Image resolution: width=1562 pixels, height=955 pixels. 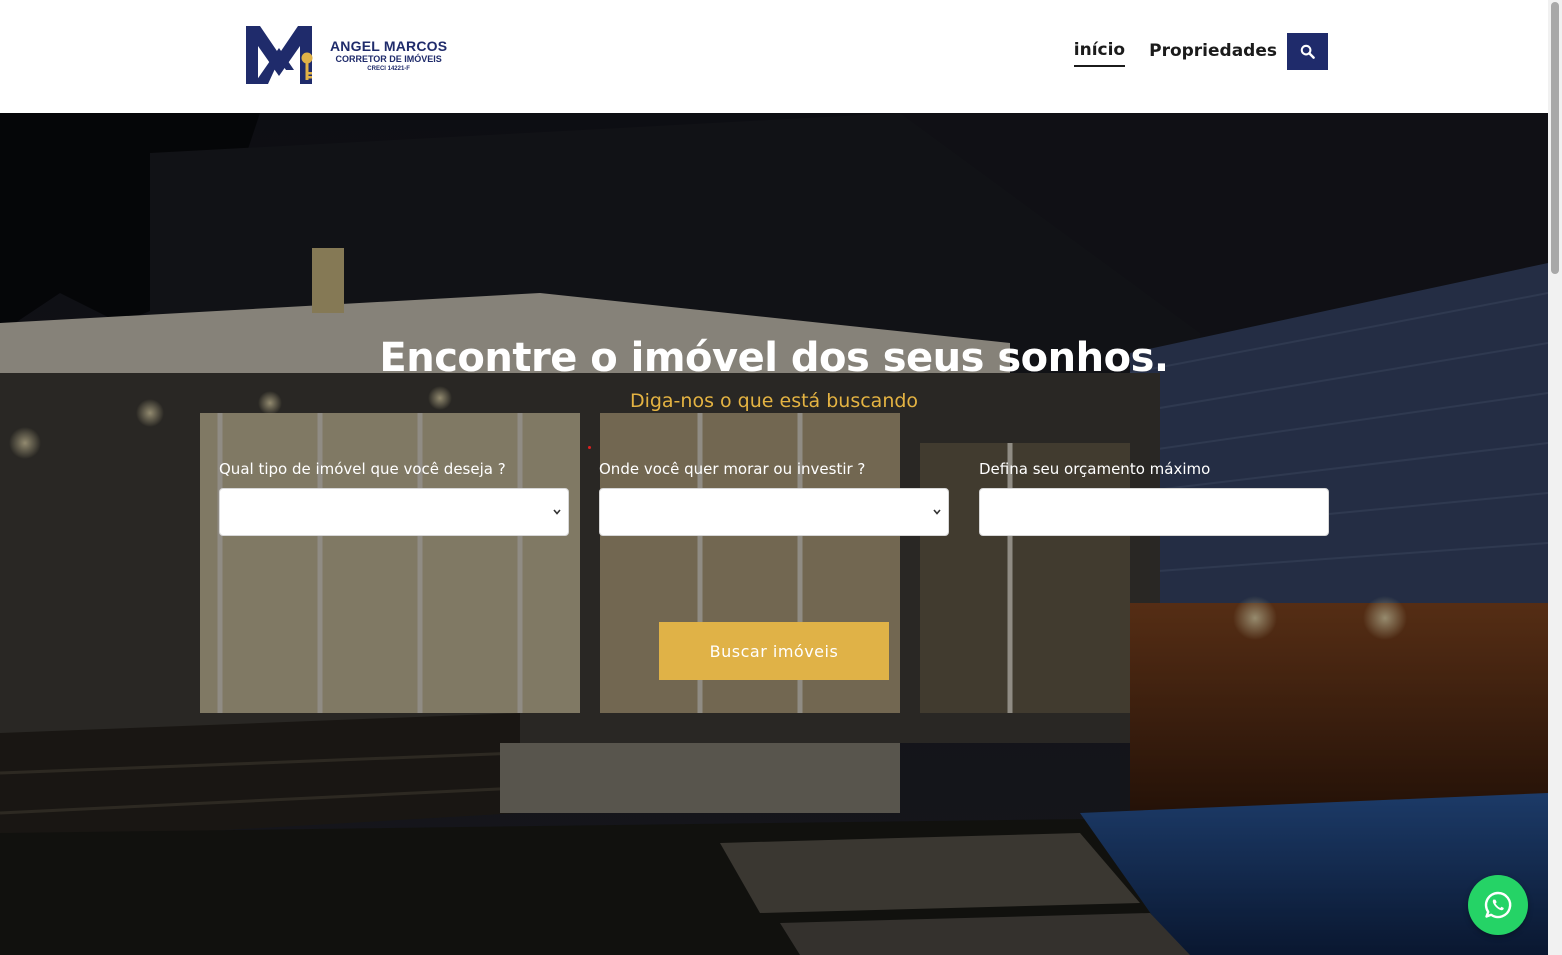 I want to click on property-type-field: Qual tipo de imóvel que você deseja ?, so click(x=394, y=498).